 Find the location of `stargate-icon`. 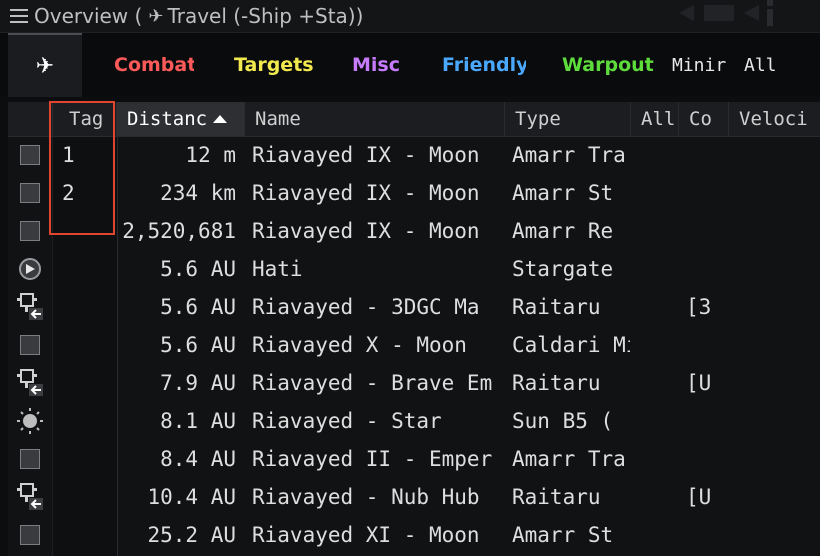

stargate-icon is located at coordinates (30, 269).